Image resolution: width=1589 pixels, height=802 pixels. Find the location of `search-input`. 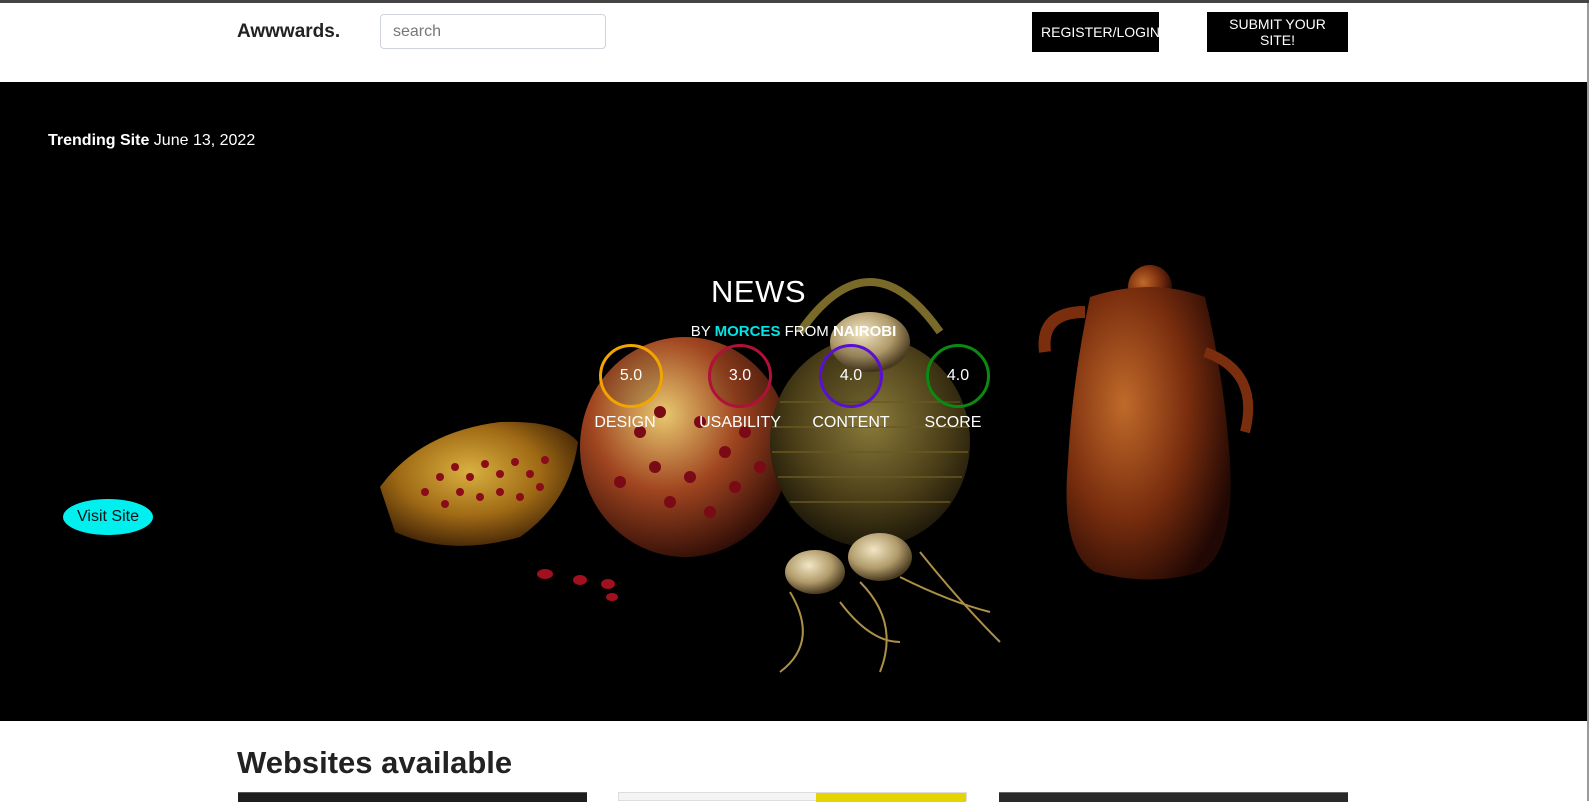

search-input is located at coordinates (493, 31).